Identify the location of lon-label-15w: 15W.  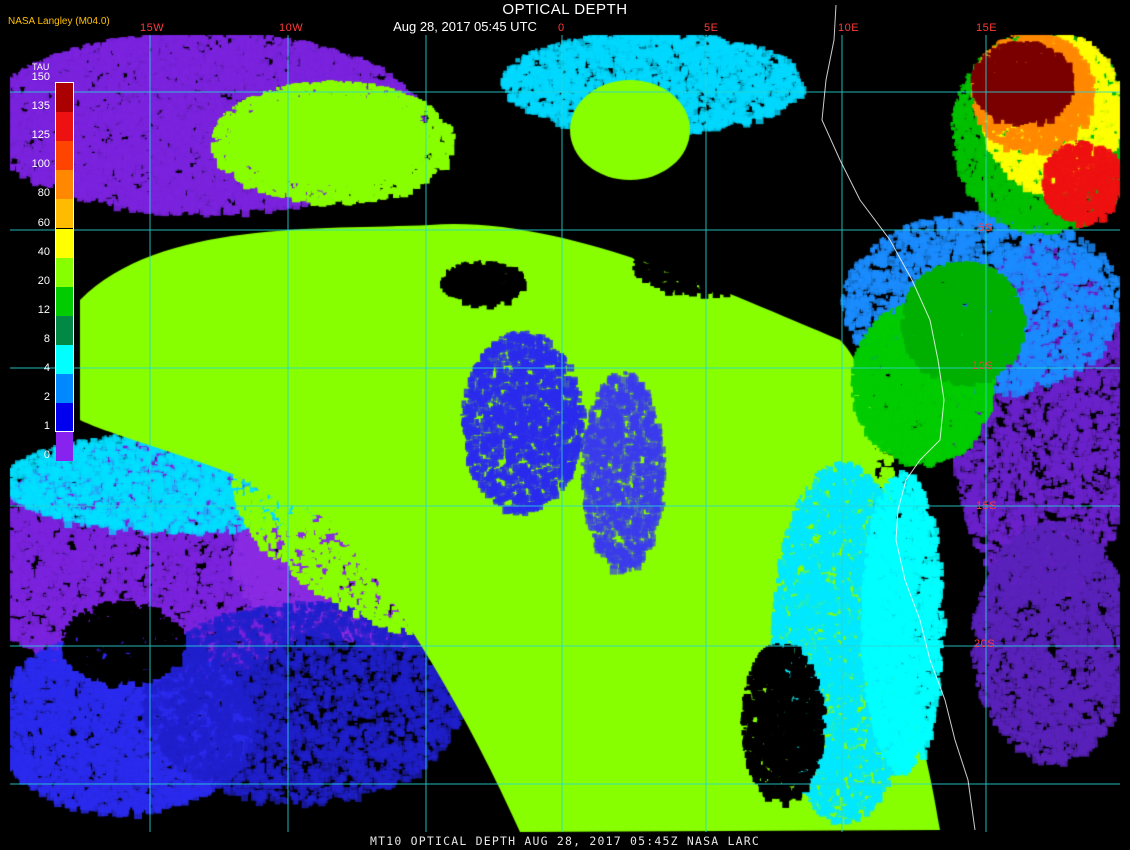
(152, 28).